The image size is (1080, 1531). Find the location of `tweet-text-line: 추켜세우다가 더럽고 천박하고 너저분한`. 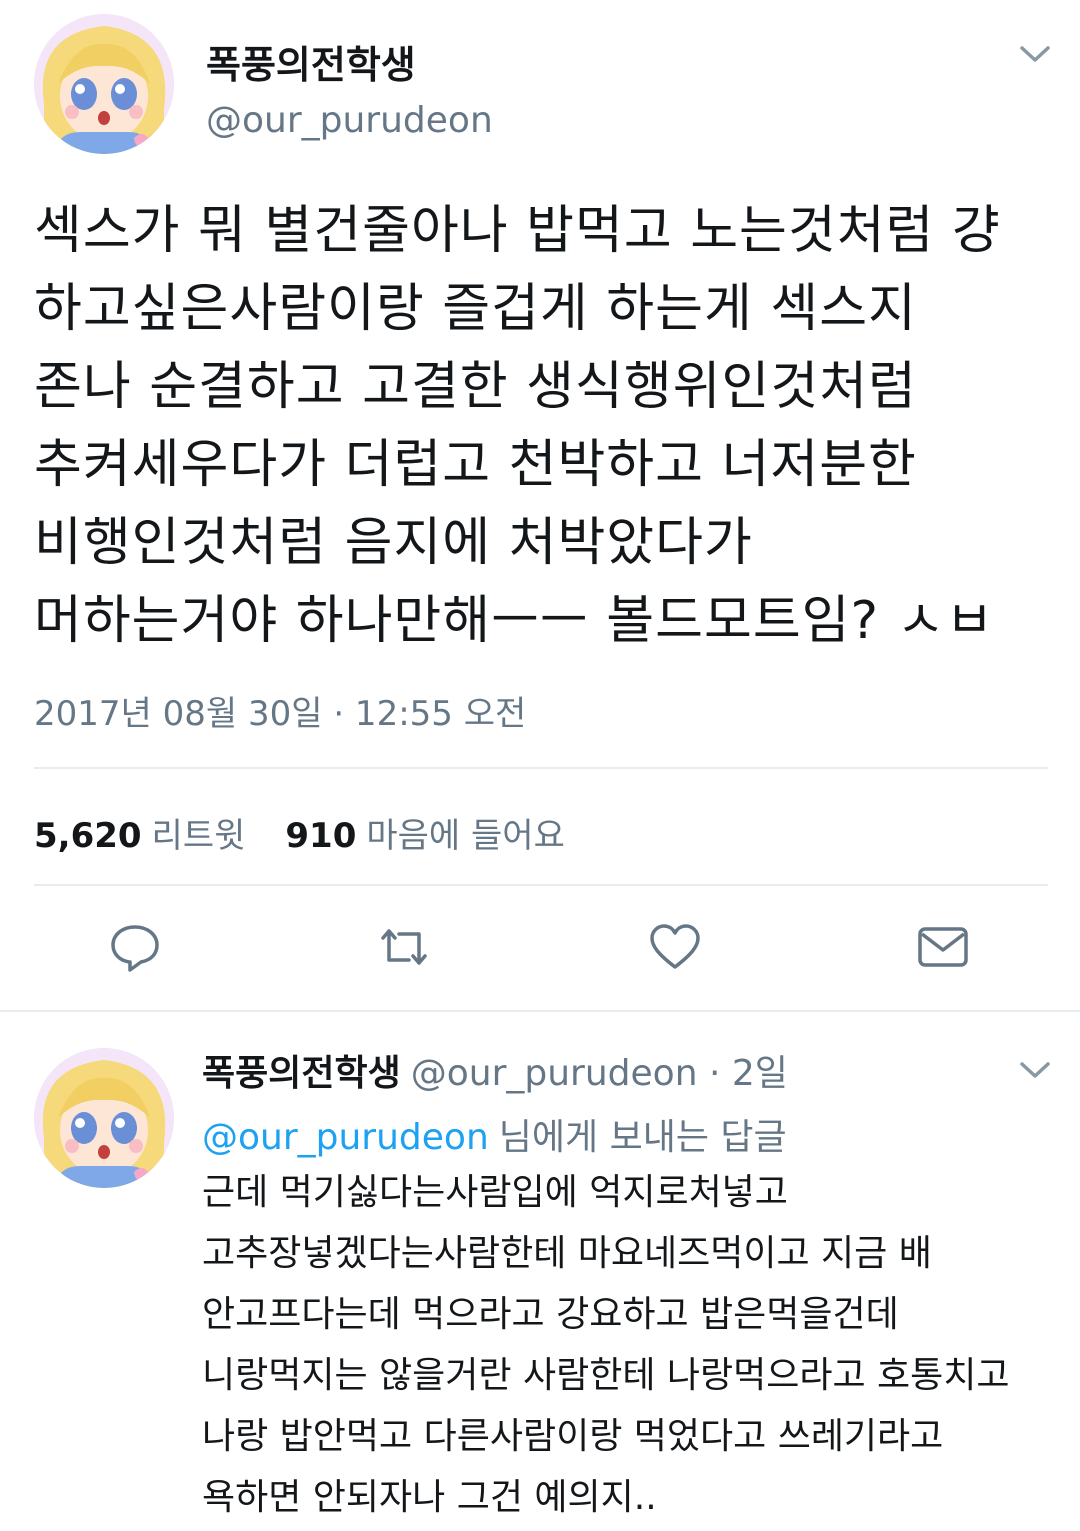

tweet-text-line: 추켜세우다가 더럽고 천박하고 너저분한 is located at coordinates (475, 465).